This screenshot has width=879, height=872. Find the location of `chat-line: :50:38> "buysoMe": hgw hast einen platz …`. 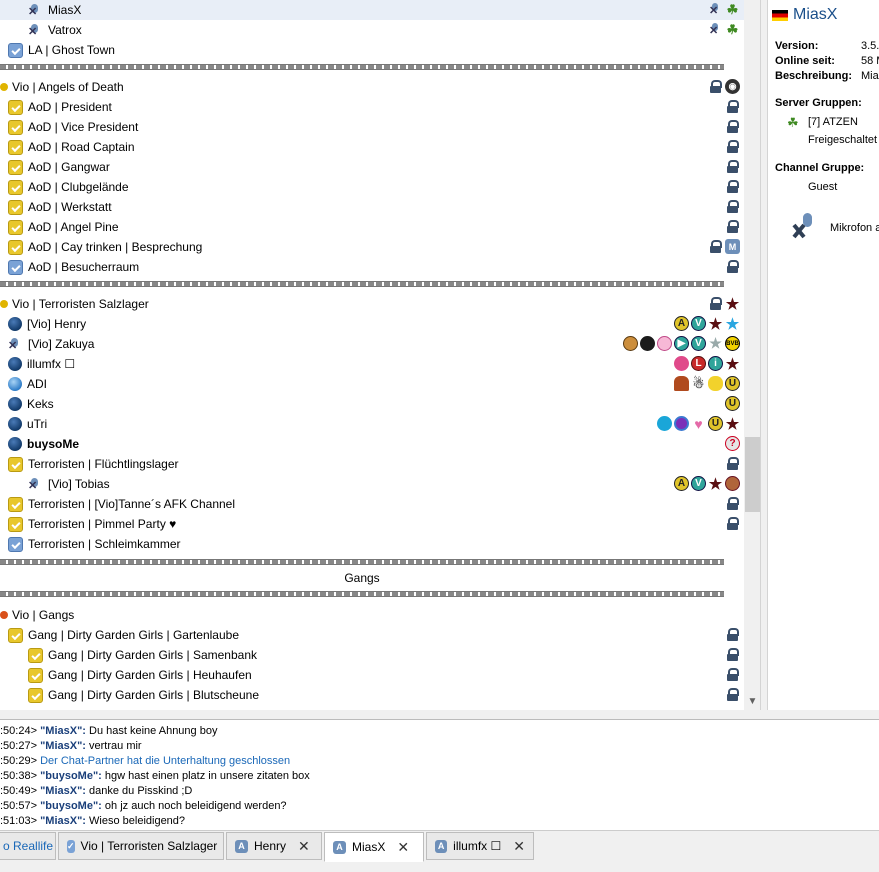

chat-line: :50:38> "buysoMe": hgw hast einen platz … is located at coordinates (155, 776).